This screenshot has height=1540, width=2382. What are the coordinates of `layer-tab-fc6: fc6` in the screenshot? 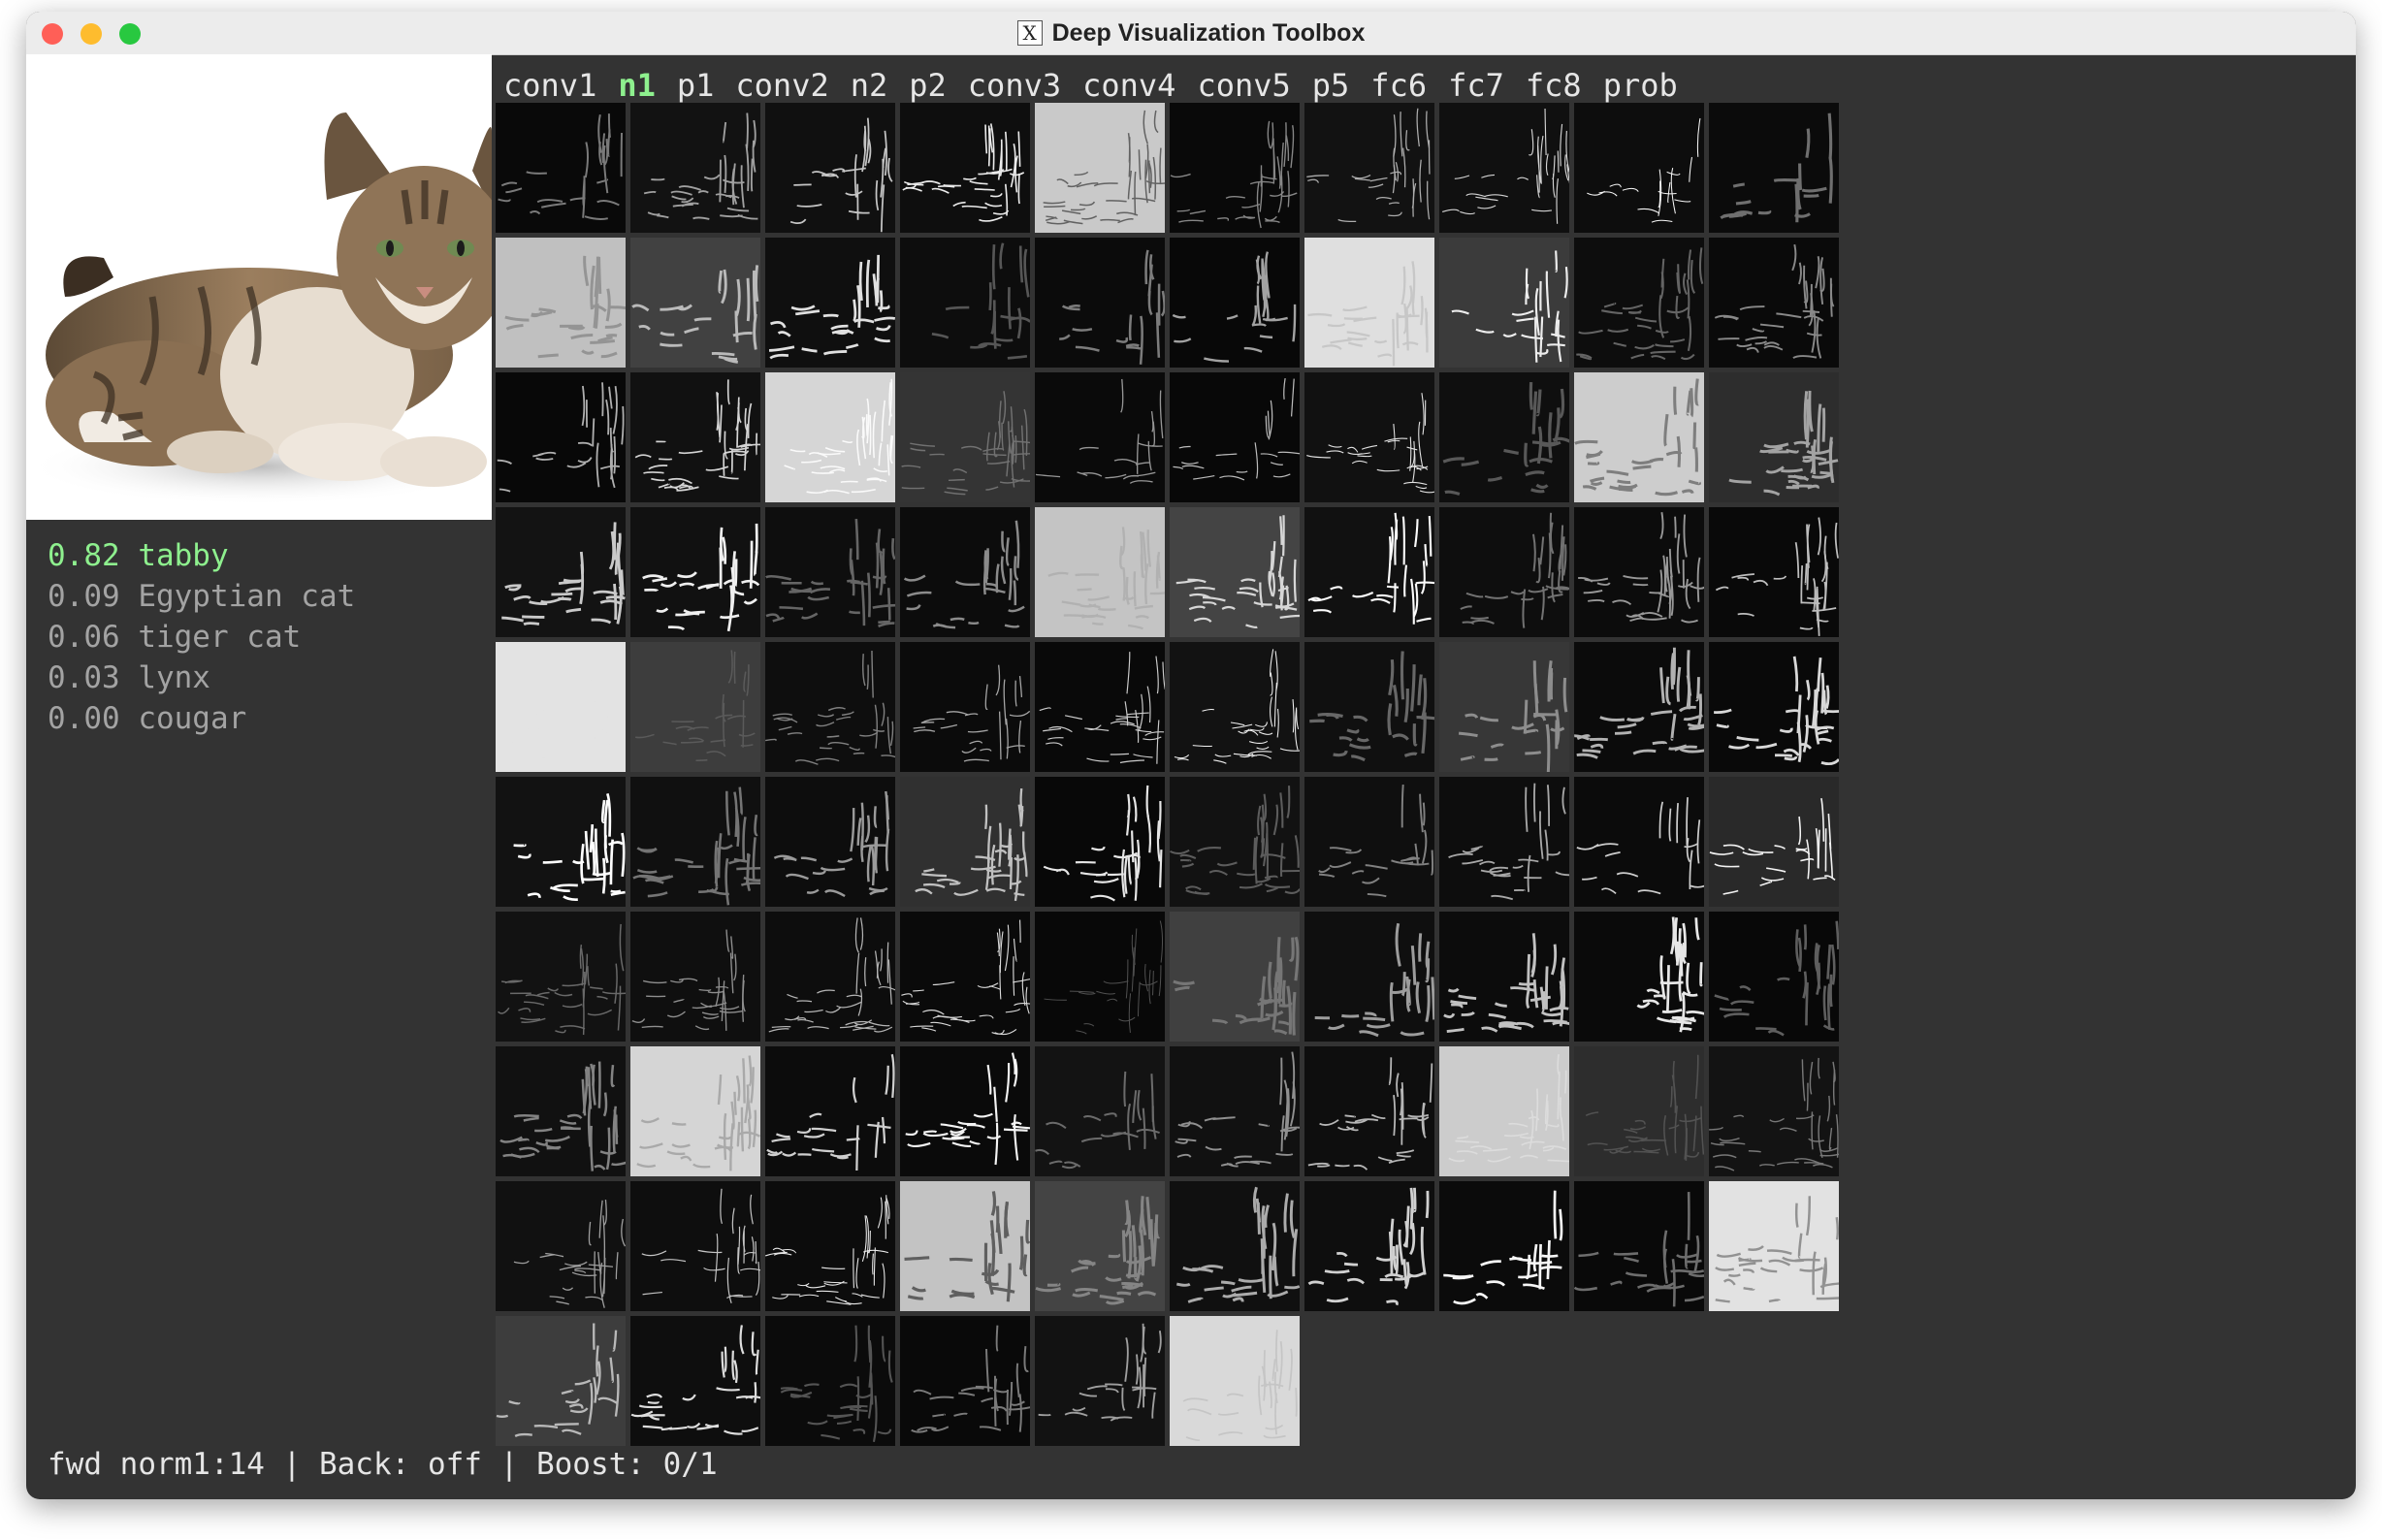 It's located at (1398, 85).